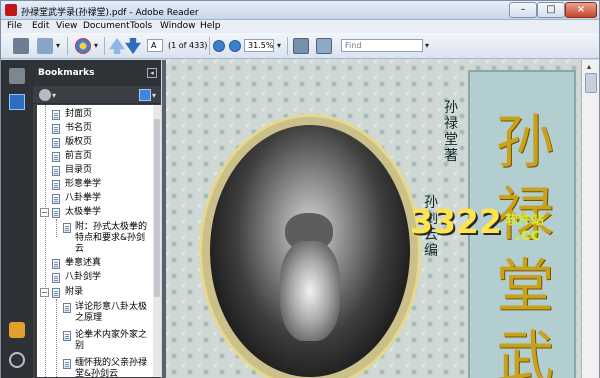  Describe the element at coordinates (17, 76) in the screenshot. I see `pages-panel-icon` at that location.